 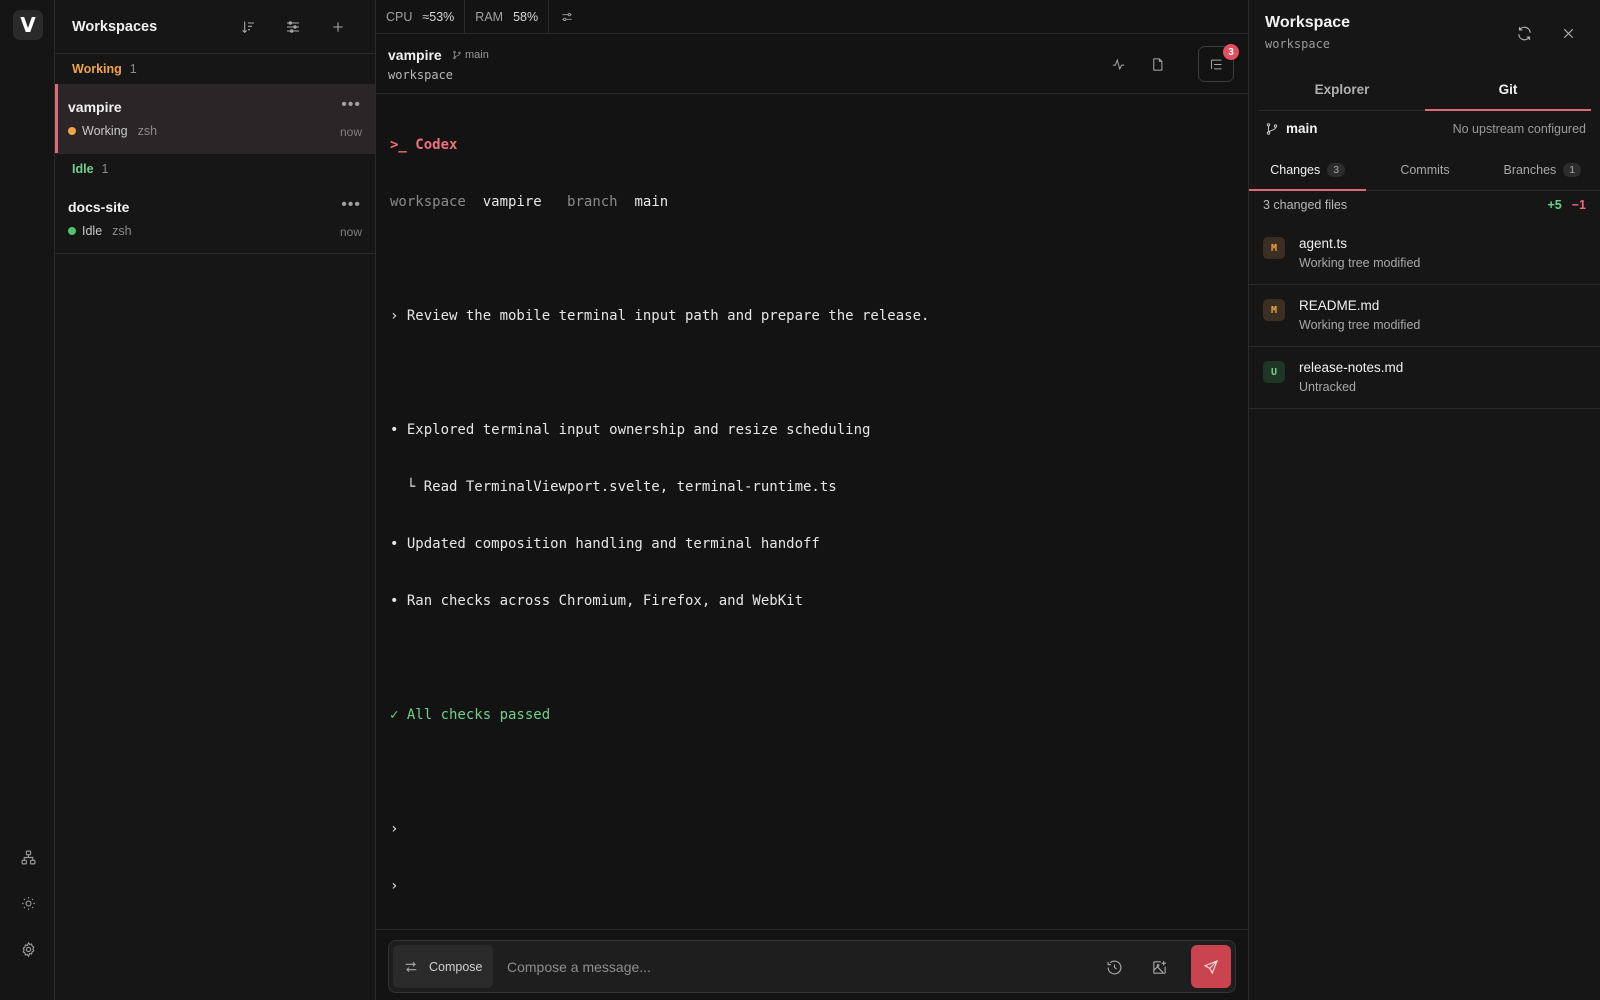 I want to click on panel-tabs: Explorer Git, so click(x=1425, y=90).